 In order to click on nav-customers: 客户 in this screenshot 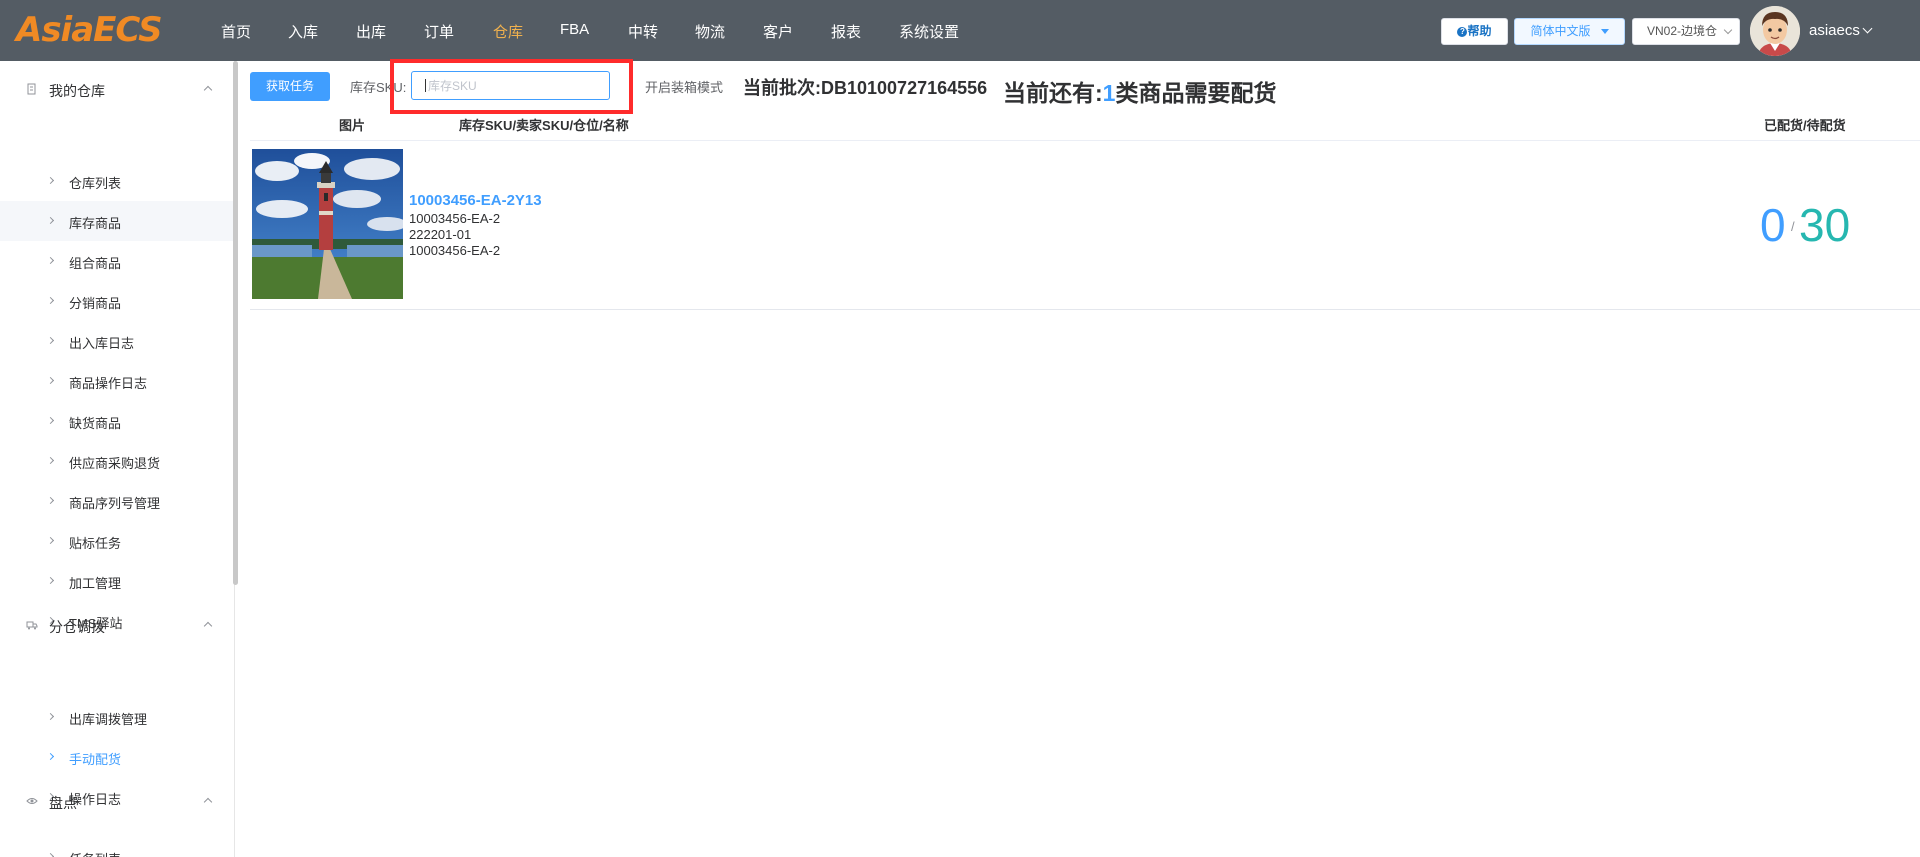, I will do `click(778, 31)`.